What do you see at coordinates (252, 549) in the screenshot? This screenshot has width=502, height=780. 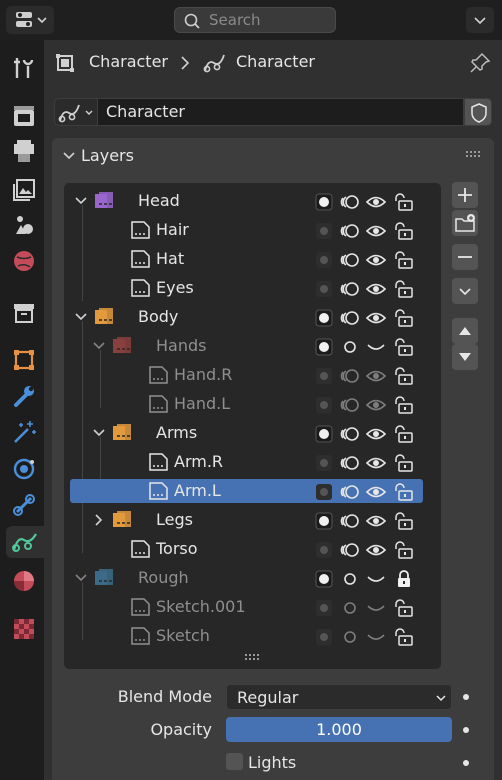 I see `layer-row: Torso` at bounding box center [252, 549].